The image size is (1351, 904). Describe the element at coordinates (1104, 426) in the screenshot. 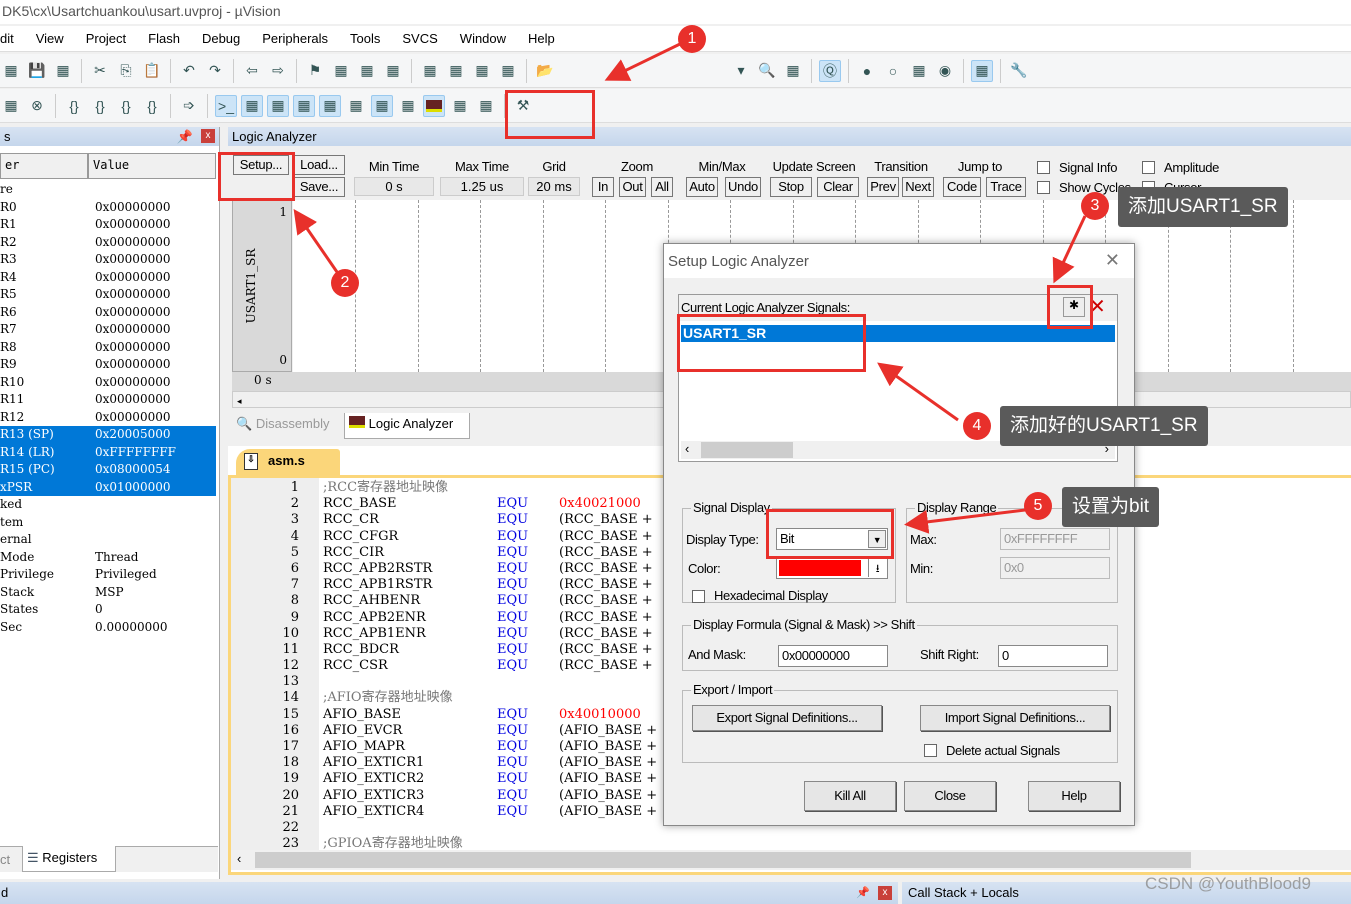

I see `callout-step-4: 添加好的USART1_SR` at that location.